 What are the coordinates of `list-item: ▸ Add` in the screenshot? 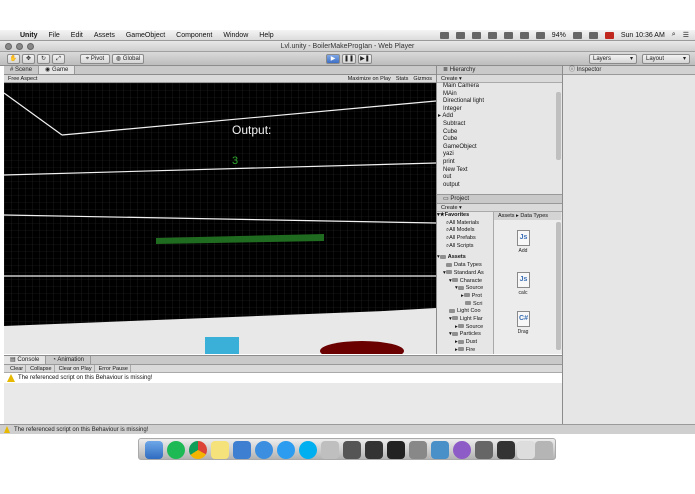 It's located at (500, 117).